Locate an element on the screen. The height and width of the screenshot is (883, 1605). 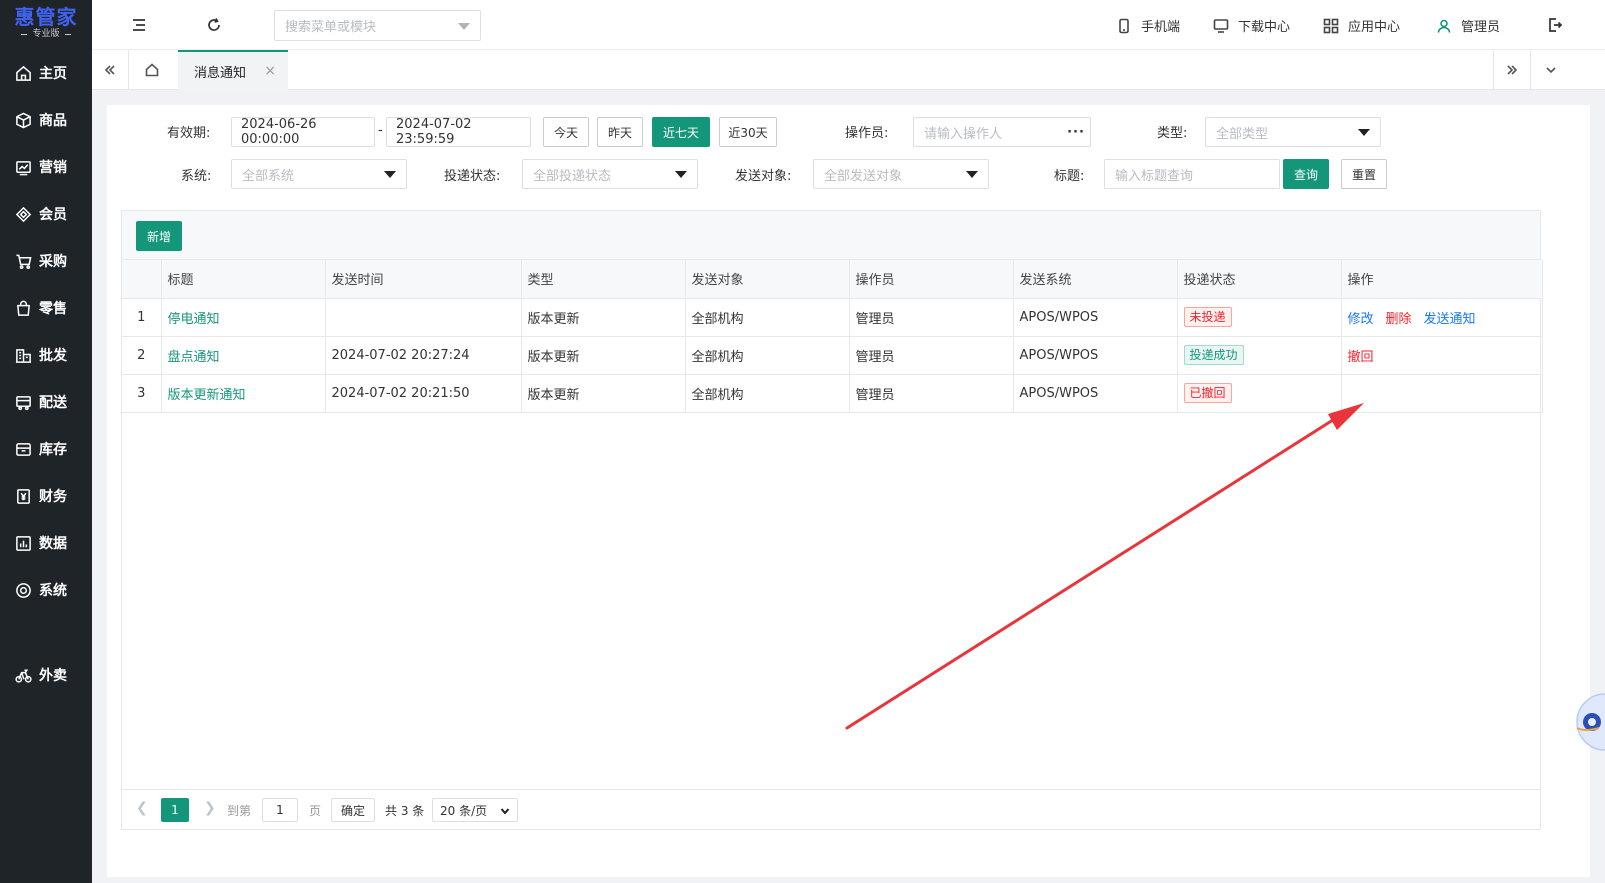
sidebar-item-members: 会员 is located at coordinates (46, 214).